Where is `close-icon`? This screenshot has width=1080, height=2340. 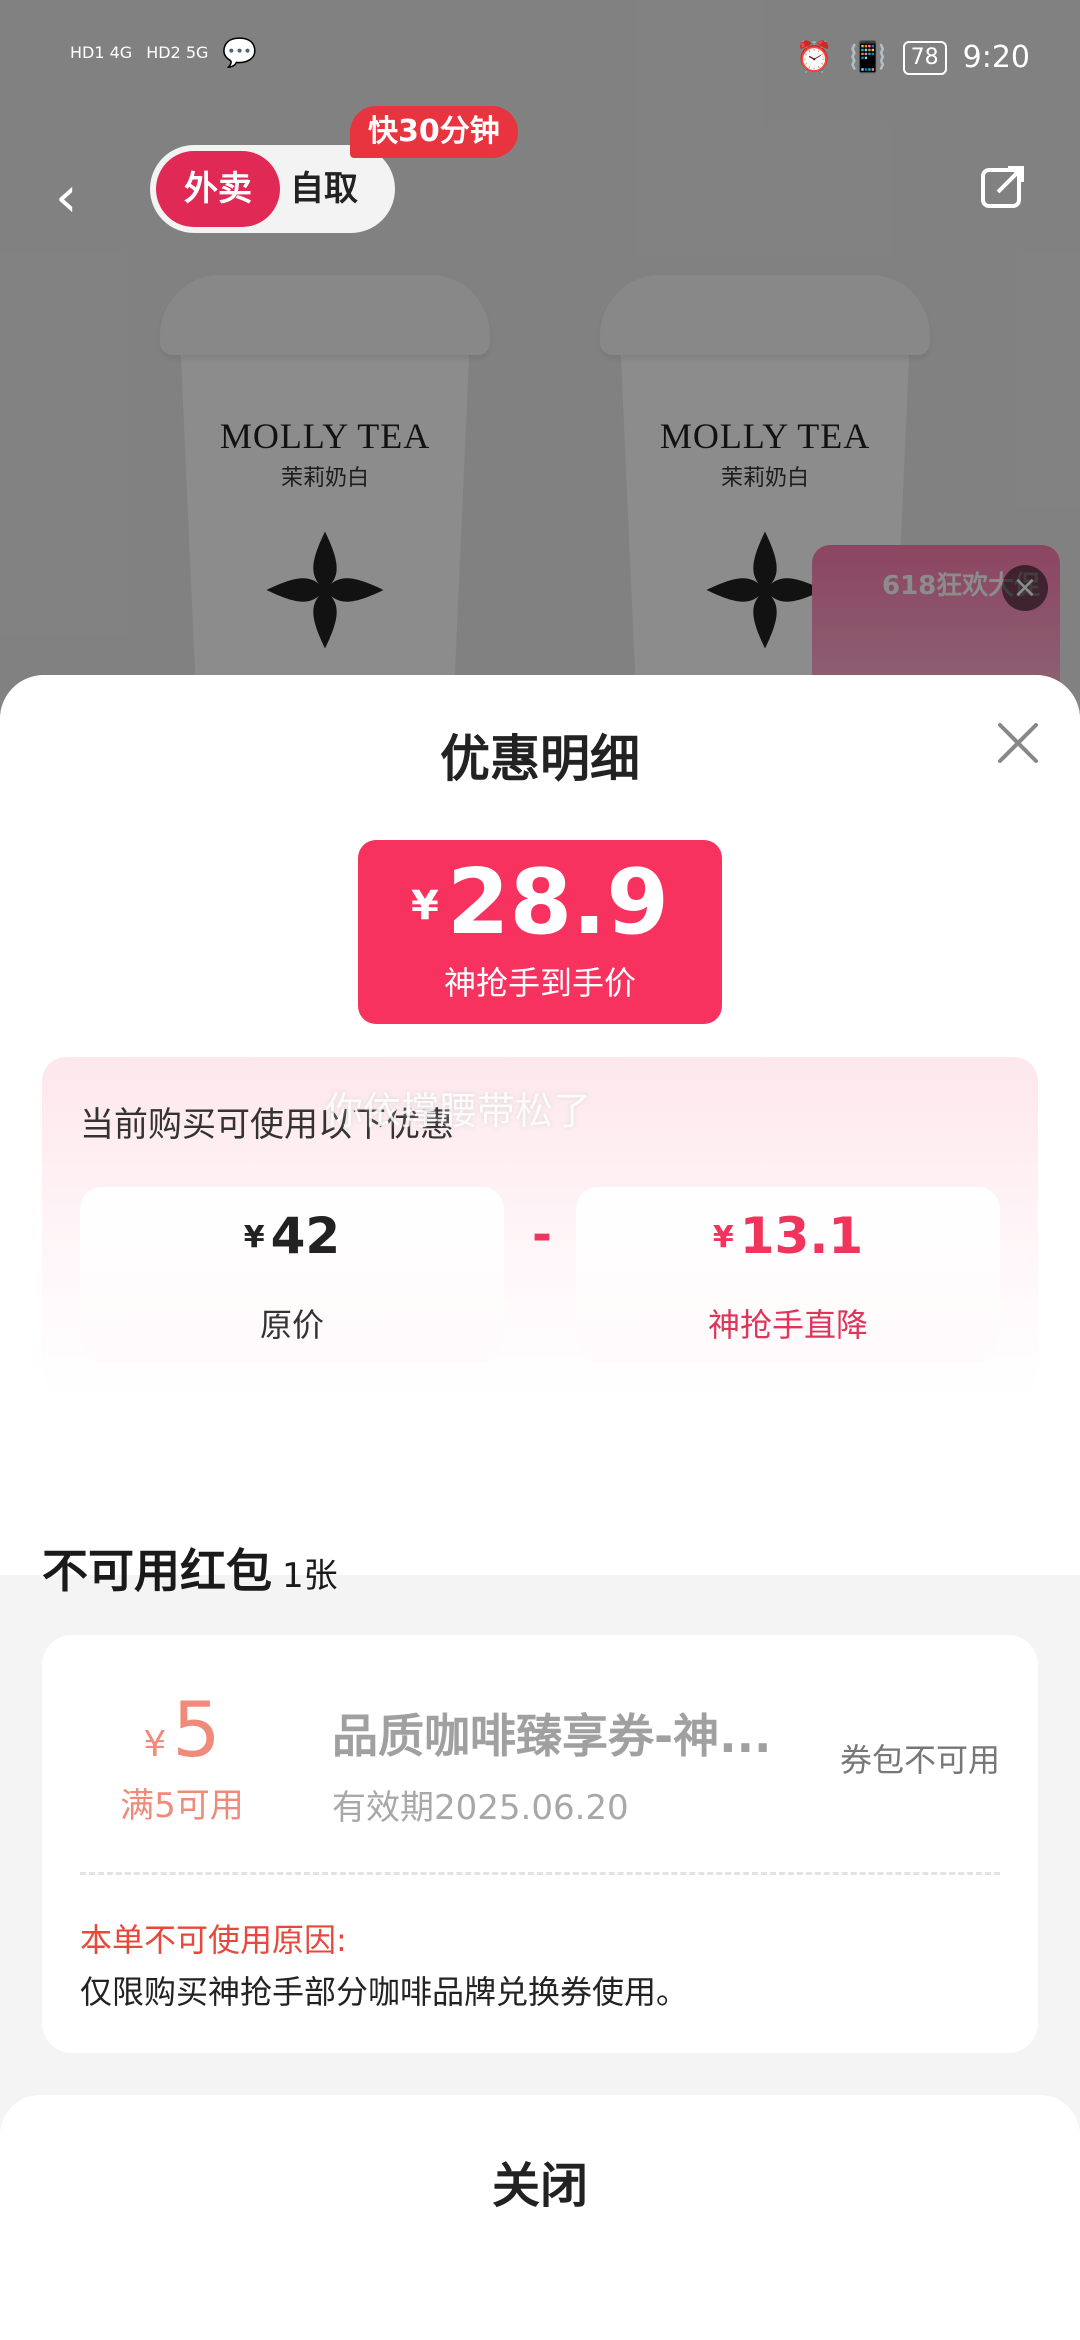 close-icon is located at coordinates (1018, 743).